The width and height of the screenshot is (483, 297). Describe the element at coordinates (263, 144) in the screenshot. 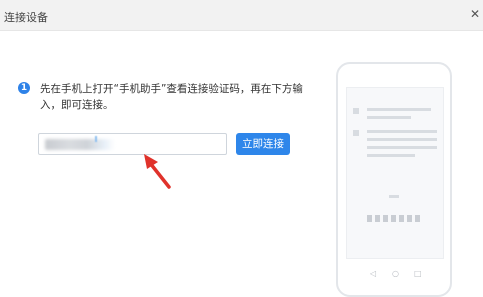

I see `connect-now-button: 立即连接` at that location.